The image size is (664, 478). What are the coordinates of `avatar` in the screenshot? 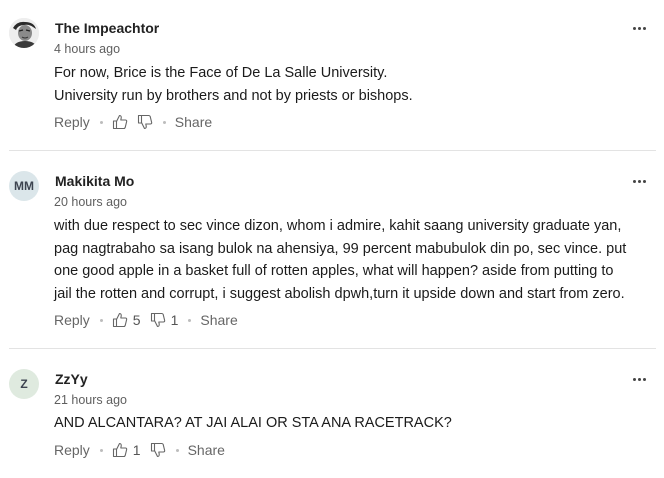 It's located at (24, 33).